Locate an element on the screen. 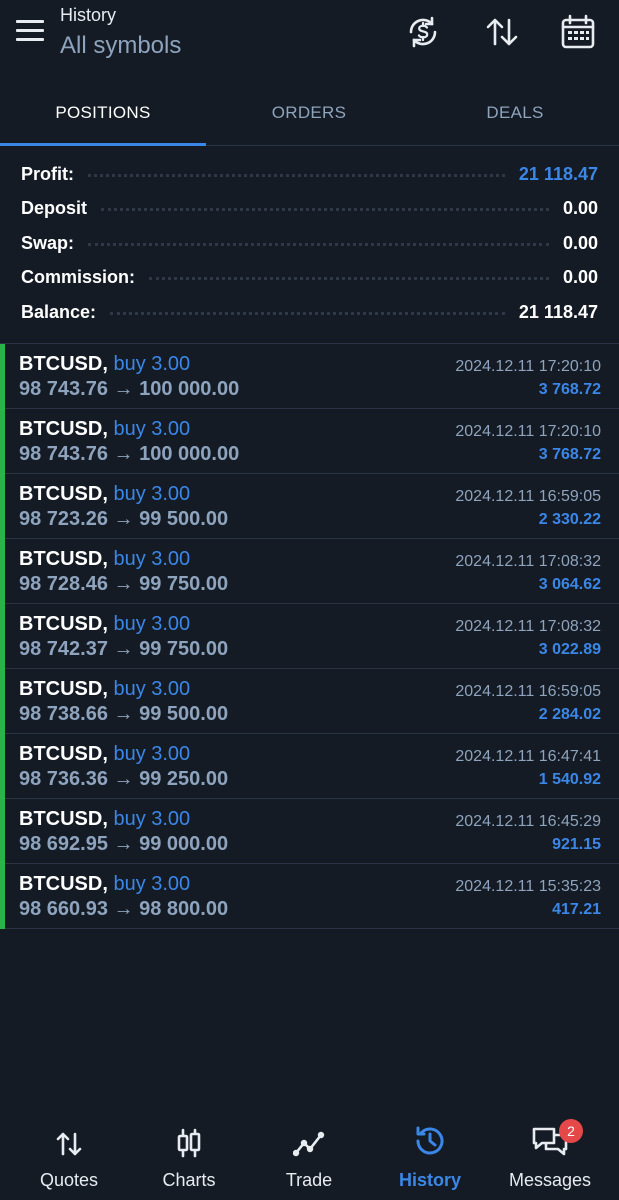 This screenshot has width=619, height=1200. close-time: 2024.12.11 16:47:41 is located at coordinates (528, 756).